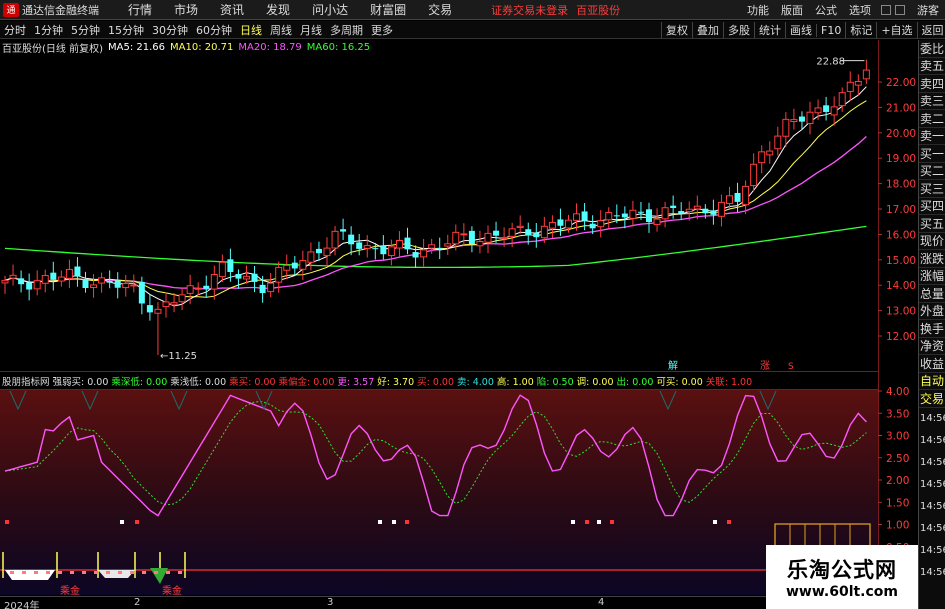  I want to click on price-tick-label: 17.00, so click(901, 210).